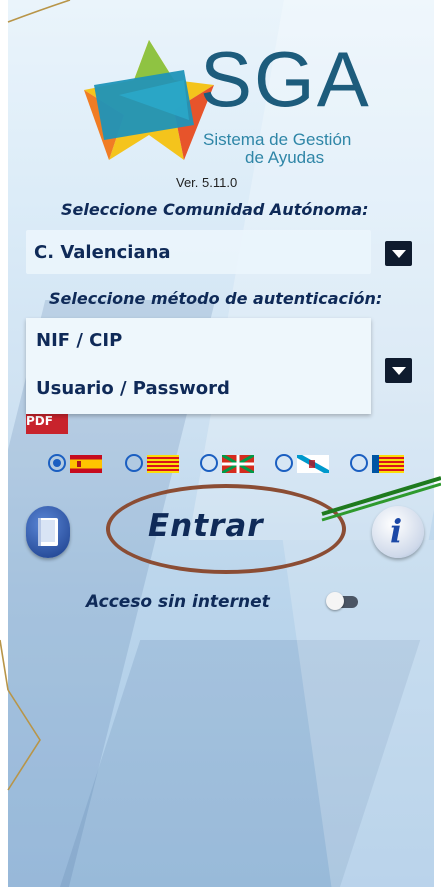  Describe the element at coordinates (79, 340) in the screenshot. I see `auth-option-nif: NIF / CIP` at that location.